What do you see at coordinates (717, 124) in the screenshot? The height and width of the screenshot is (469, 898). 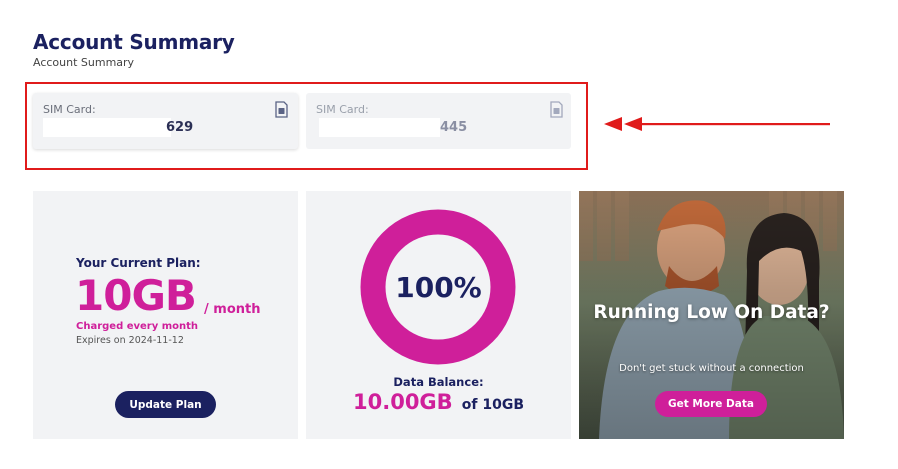 I see `annotation-arrow-icon` at bounding box center [717, 124].